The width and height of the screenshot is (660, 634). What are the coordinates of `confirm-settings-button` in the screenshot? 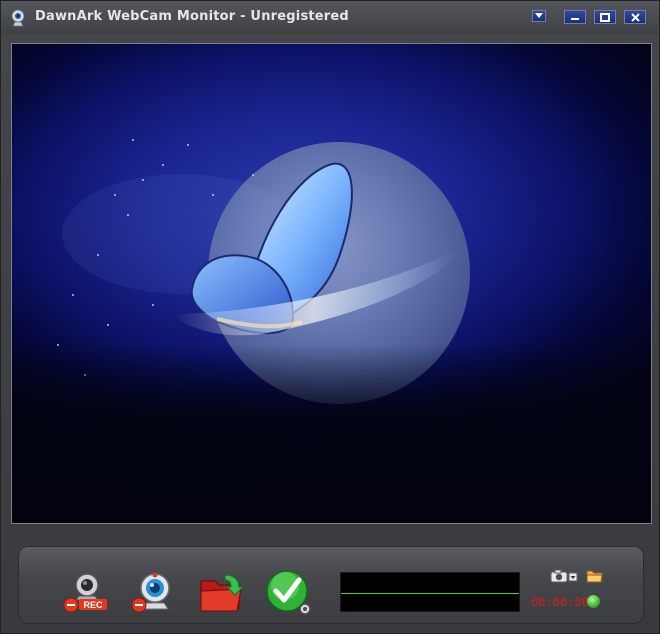 It's located at (289, 593).